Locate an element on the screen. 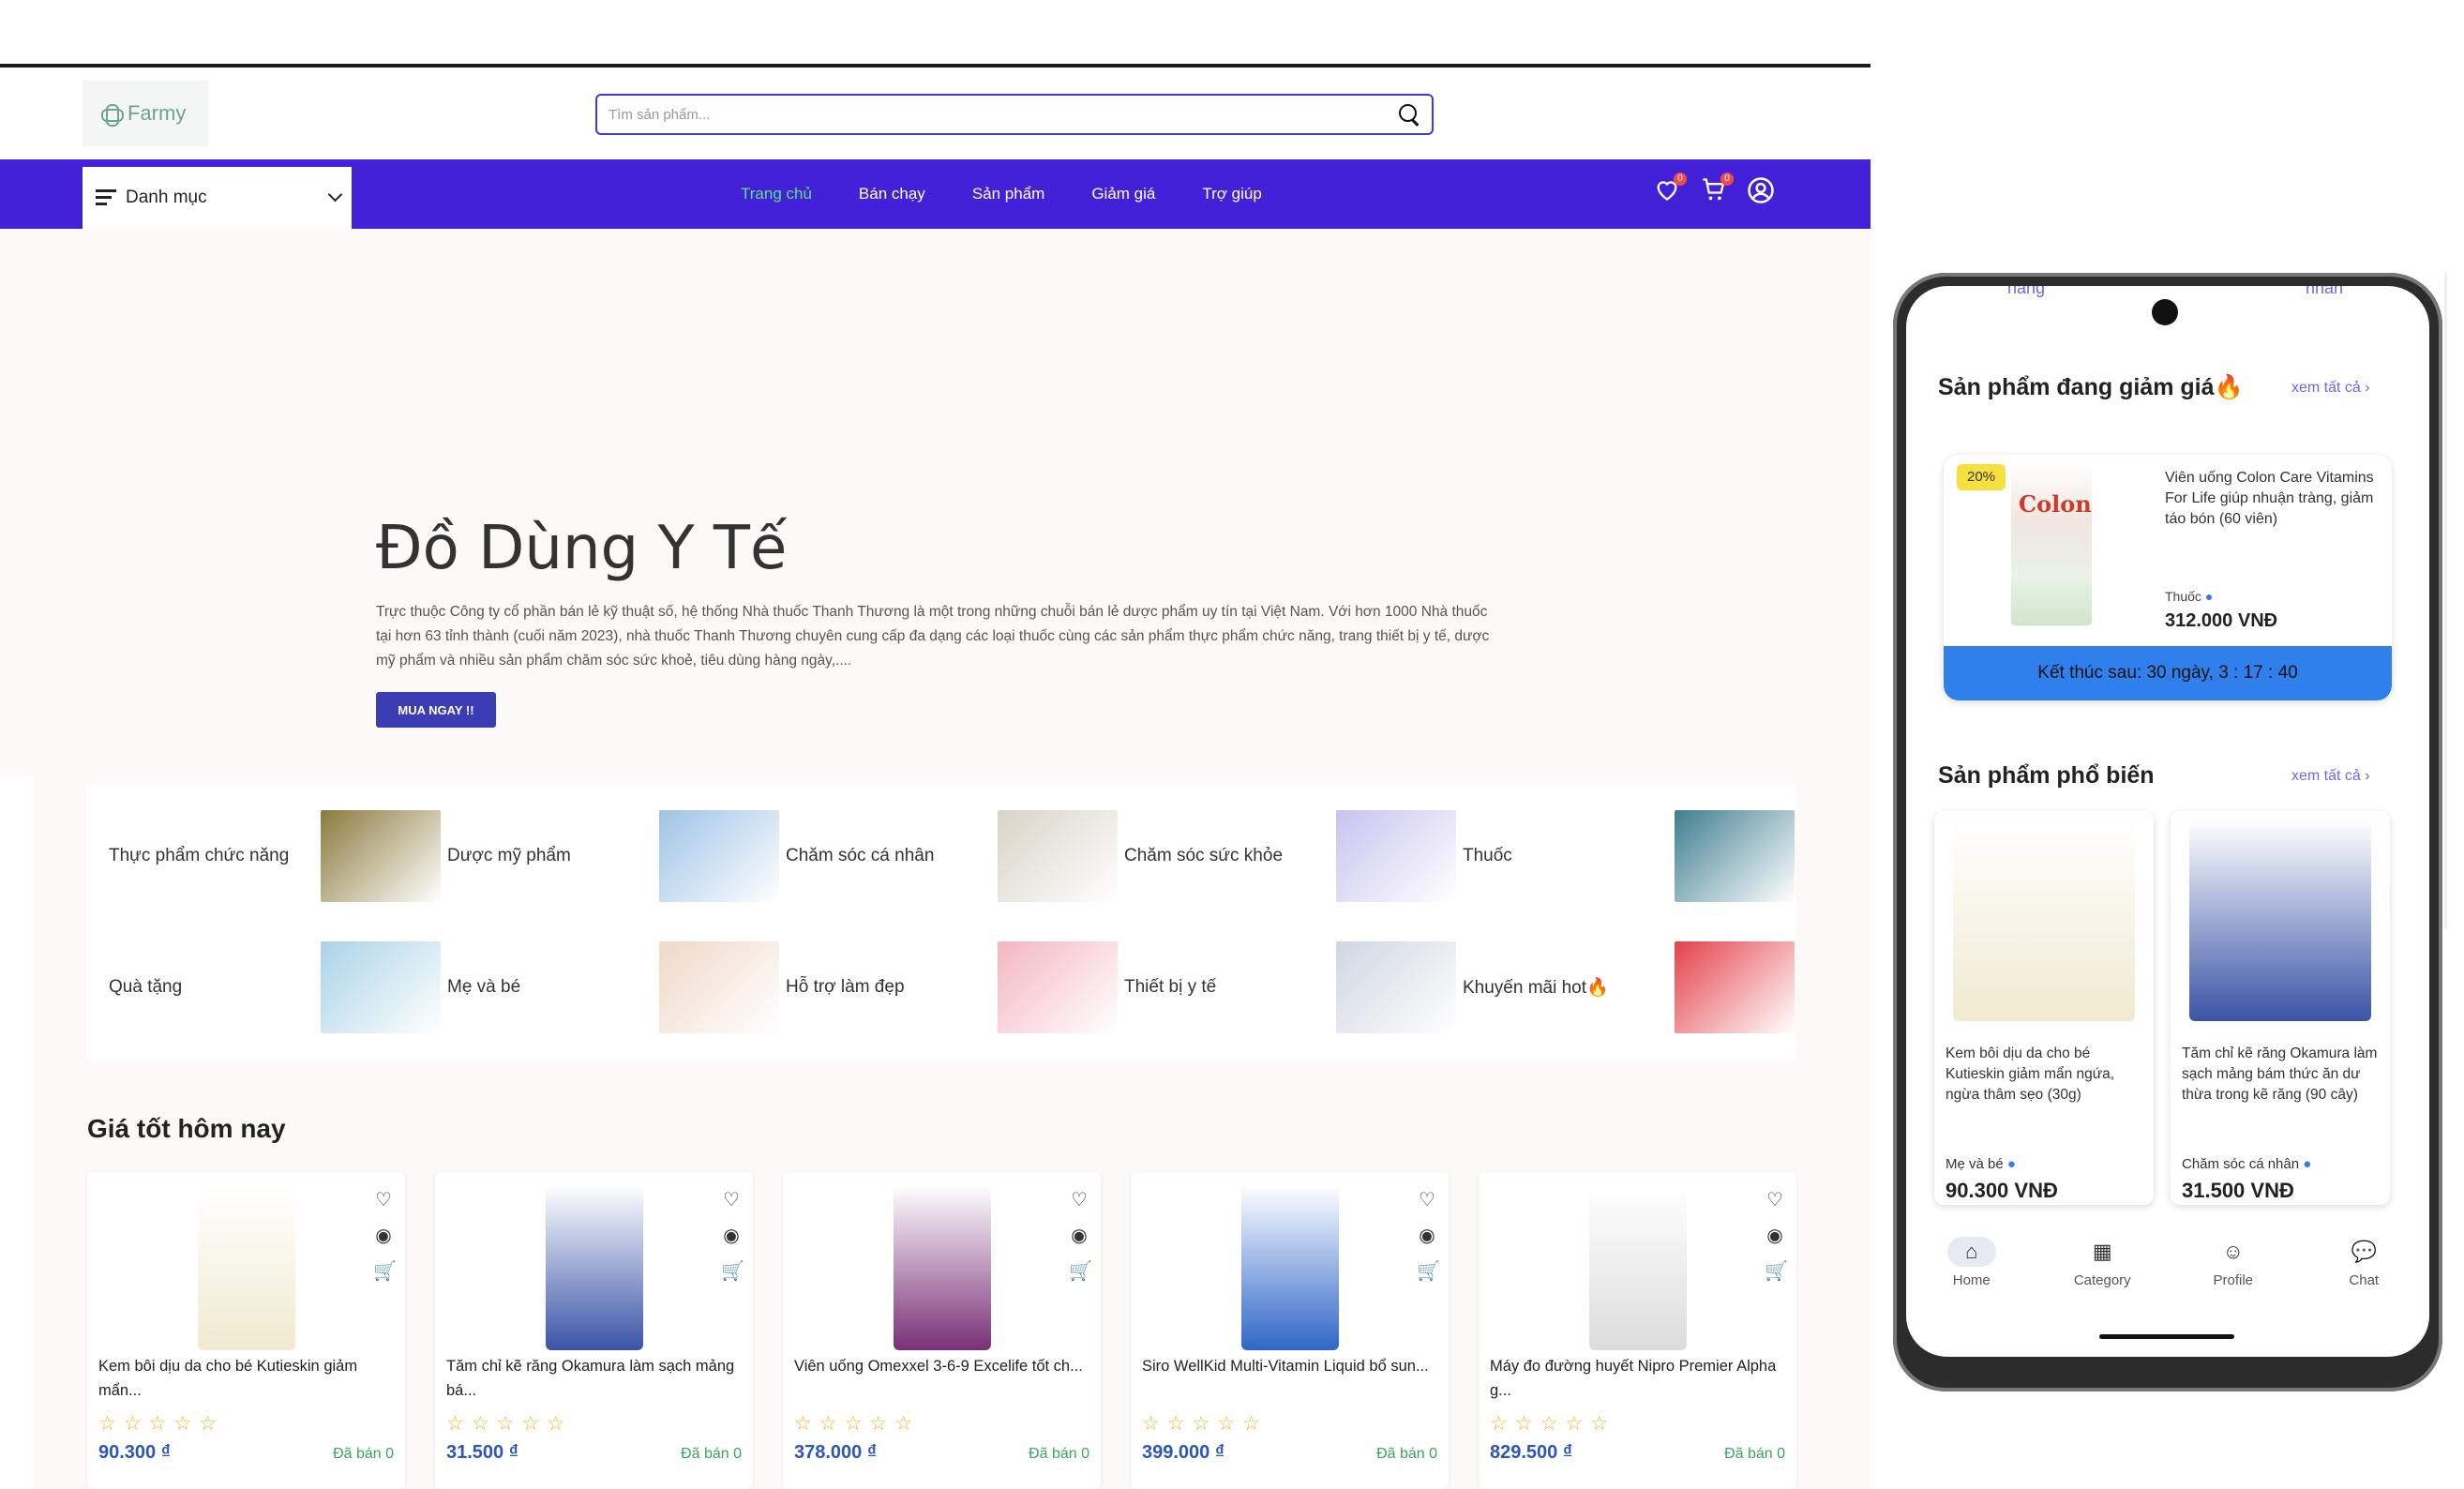 Image resolution: width=2464 pixels, height=1489 pixels. logo-icon is located at coordinates (111, 114).